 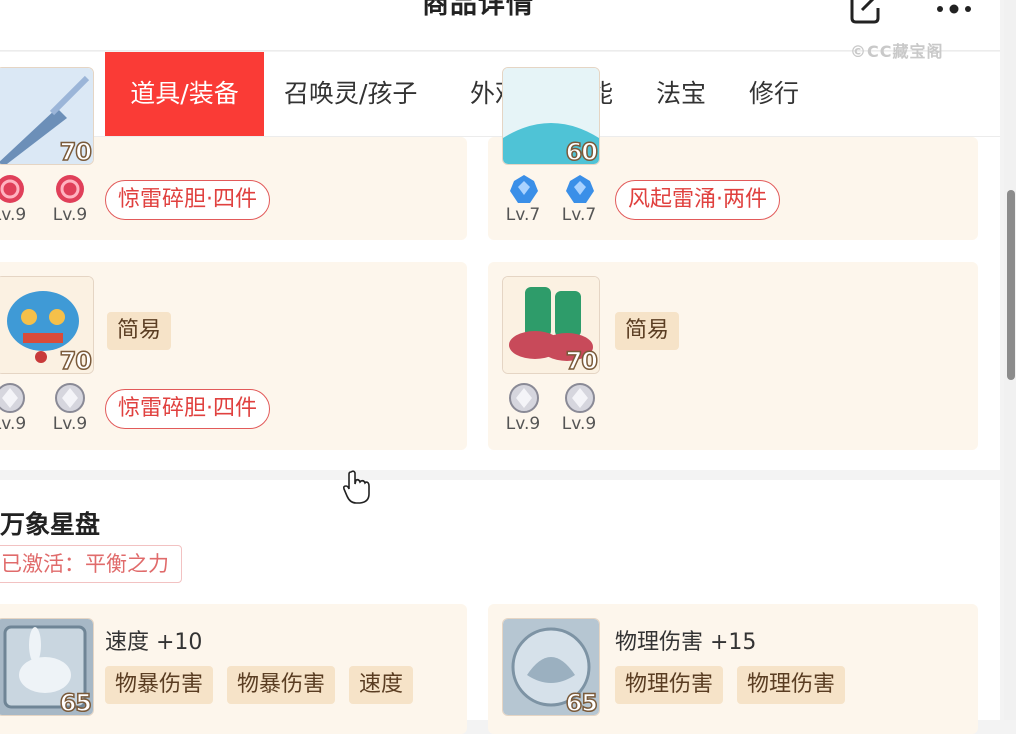 I want to click on stat-line: 速度 +10, so click(x=154, y=642).